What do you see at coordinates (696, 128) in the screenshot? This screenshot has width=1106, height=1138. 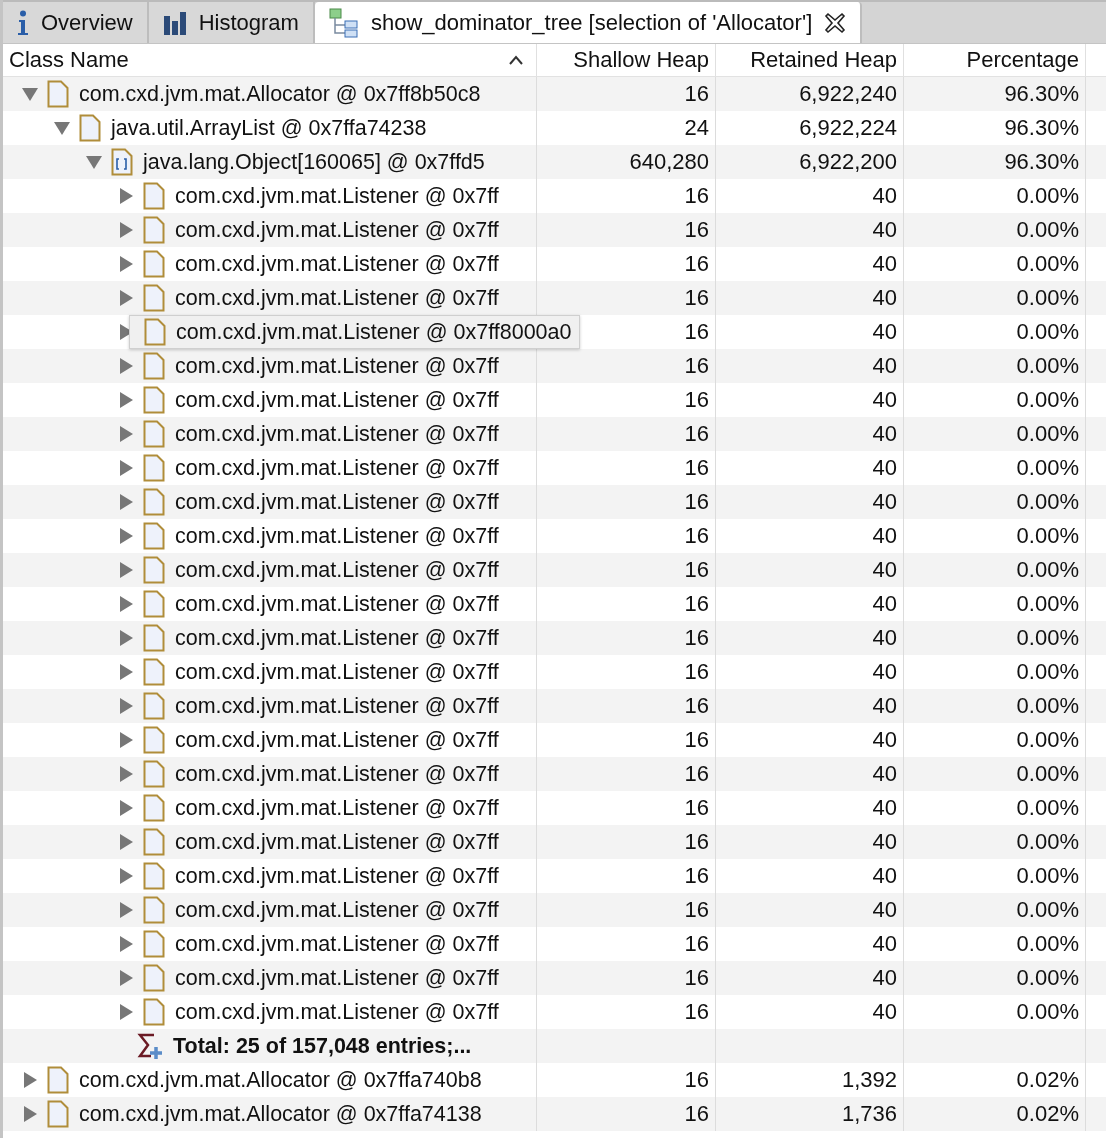 I see `table-cell: 24` at bounding box center [696, 128].